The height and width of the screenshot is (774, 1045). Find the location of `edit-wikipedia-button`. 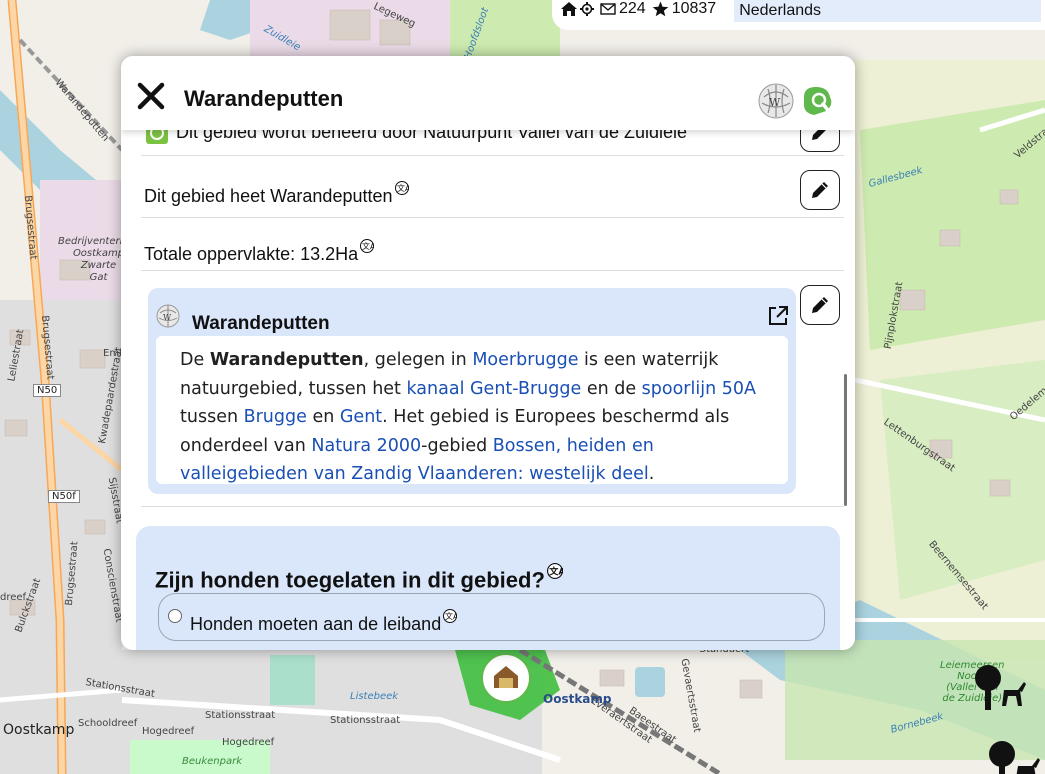

edit-wikipedia-button is located at coordinates (820, 305).